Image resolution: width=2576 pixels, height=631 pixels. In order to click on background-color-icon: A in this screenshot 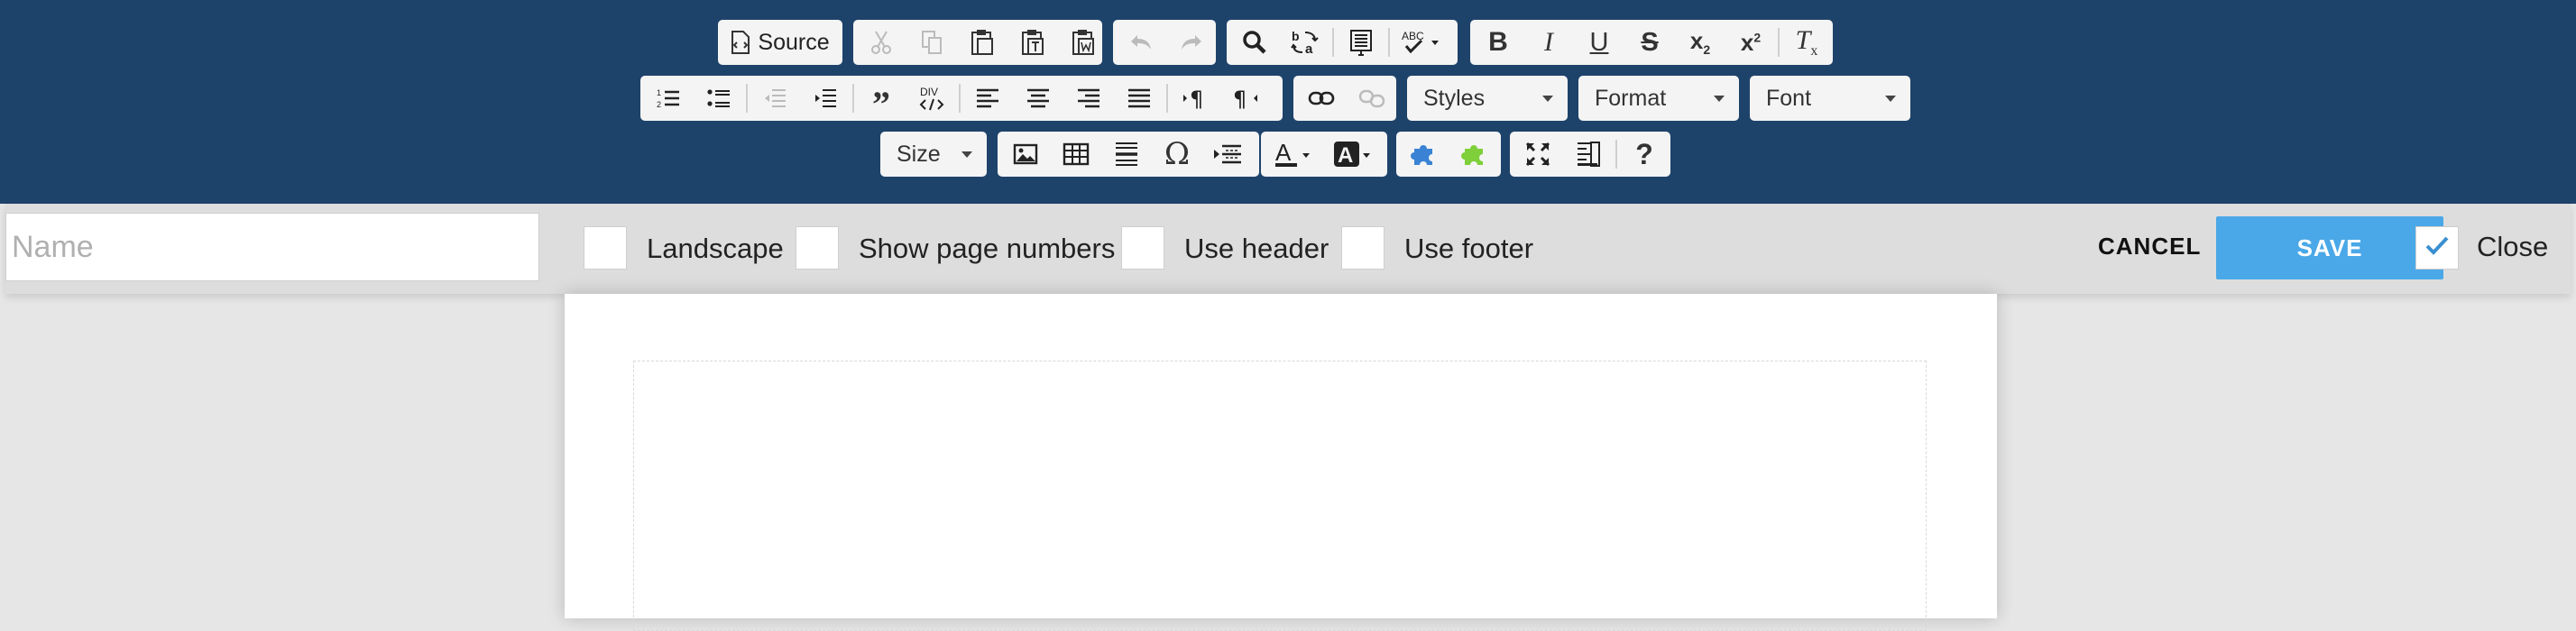, I will do `click(1353, 154)`.